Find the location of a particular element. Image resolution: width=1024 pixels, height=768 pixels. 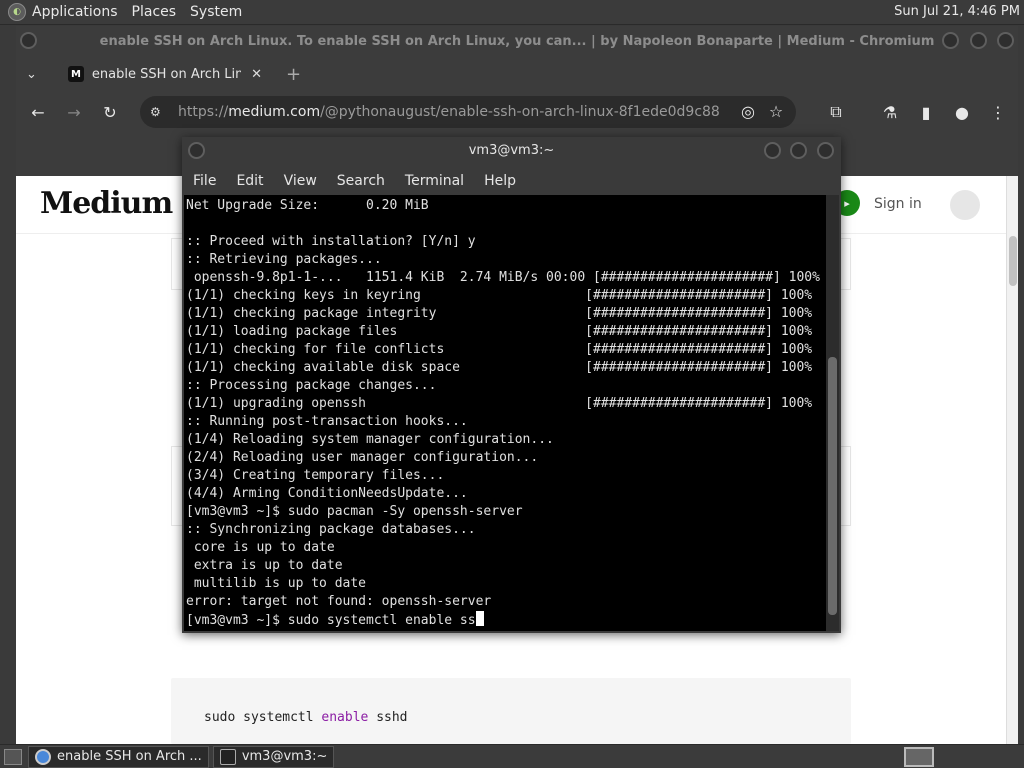

taskbar-item-label: vm3@vm3:~ is located at coordinates (284, 756).